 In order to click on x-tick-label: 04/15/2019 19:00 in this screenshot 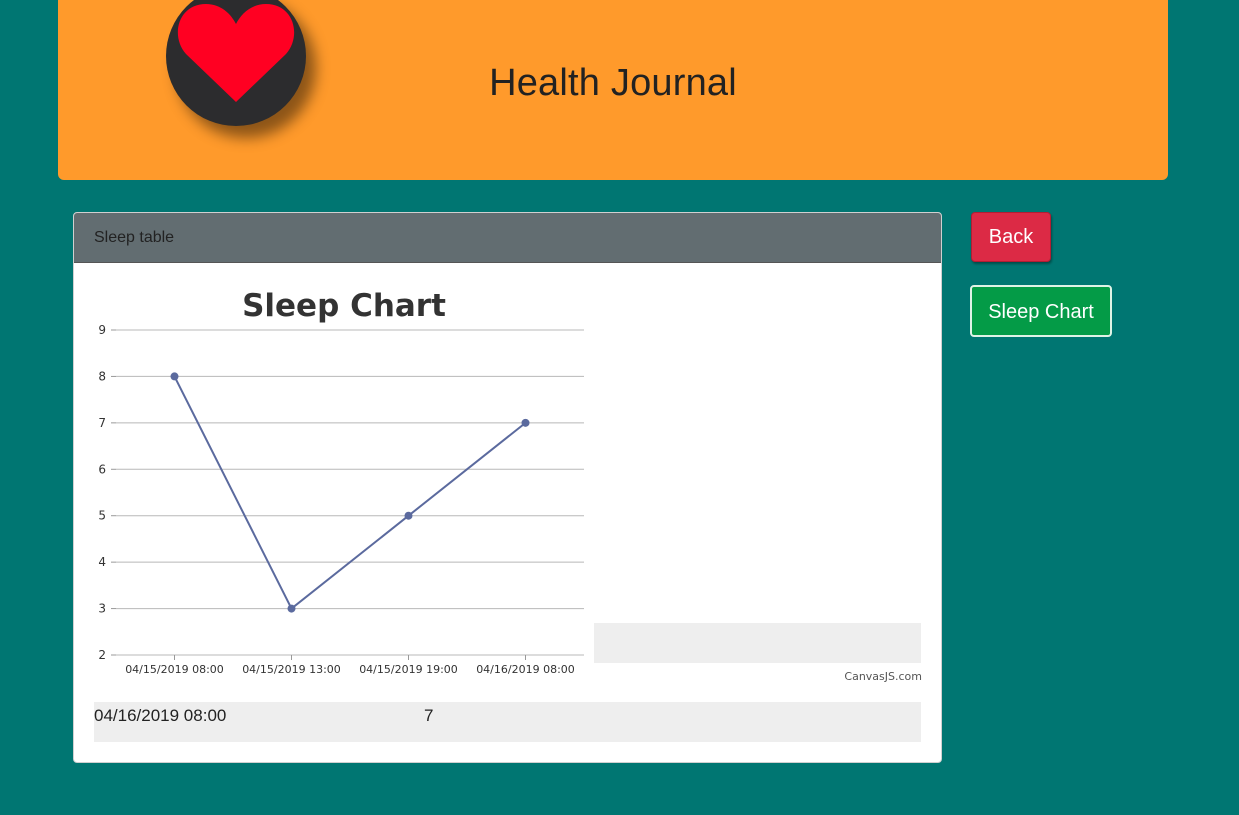, I will do `click(408, 669)`.